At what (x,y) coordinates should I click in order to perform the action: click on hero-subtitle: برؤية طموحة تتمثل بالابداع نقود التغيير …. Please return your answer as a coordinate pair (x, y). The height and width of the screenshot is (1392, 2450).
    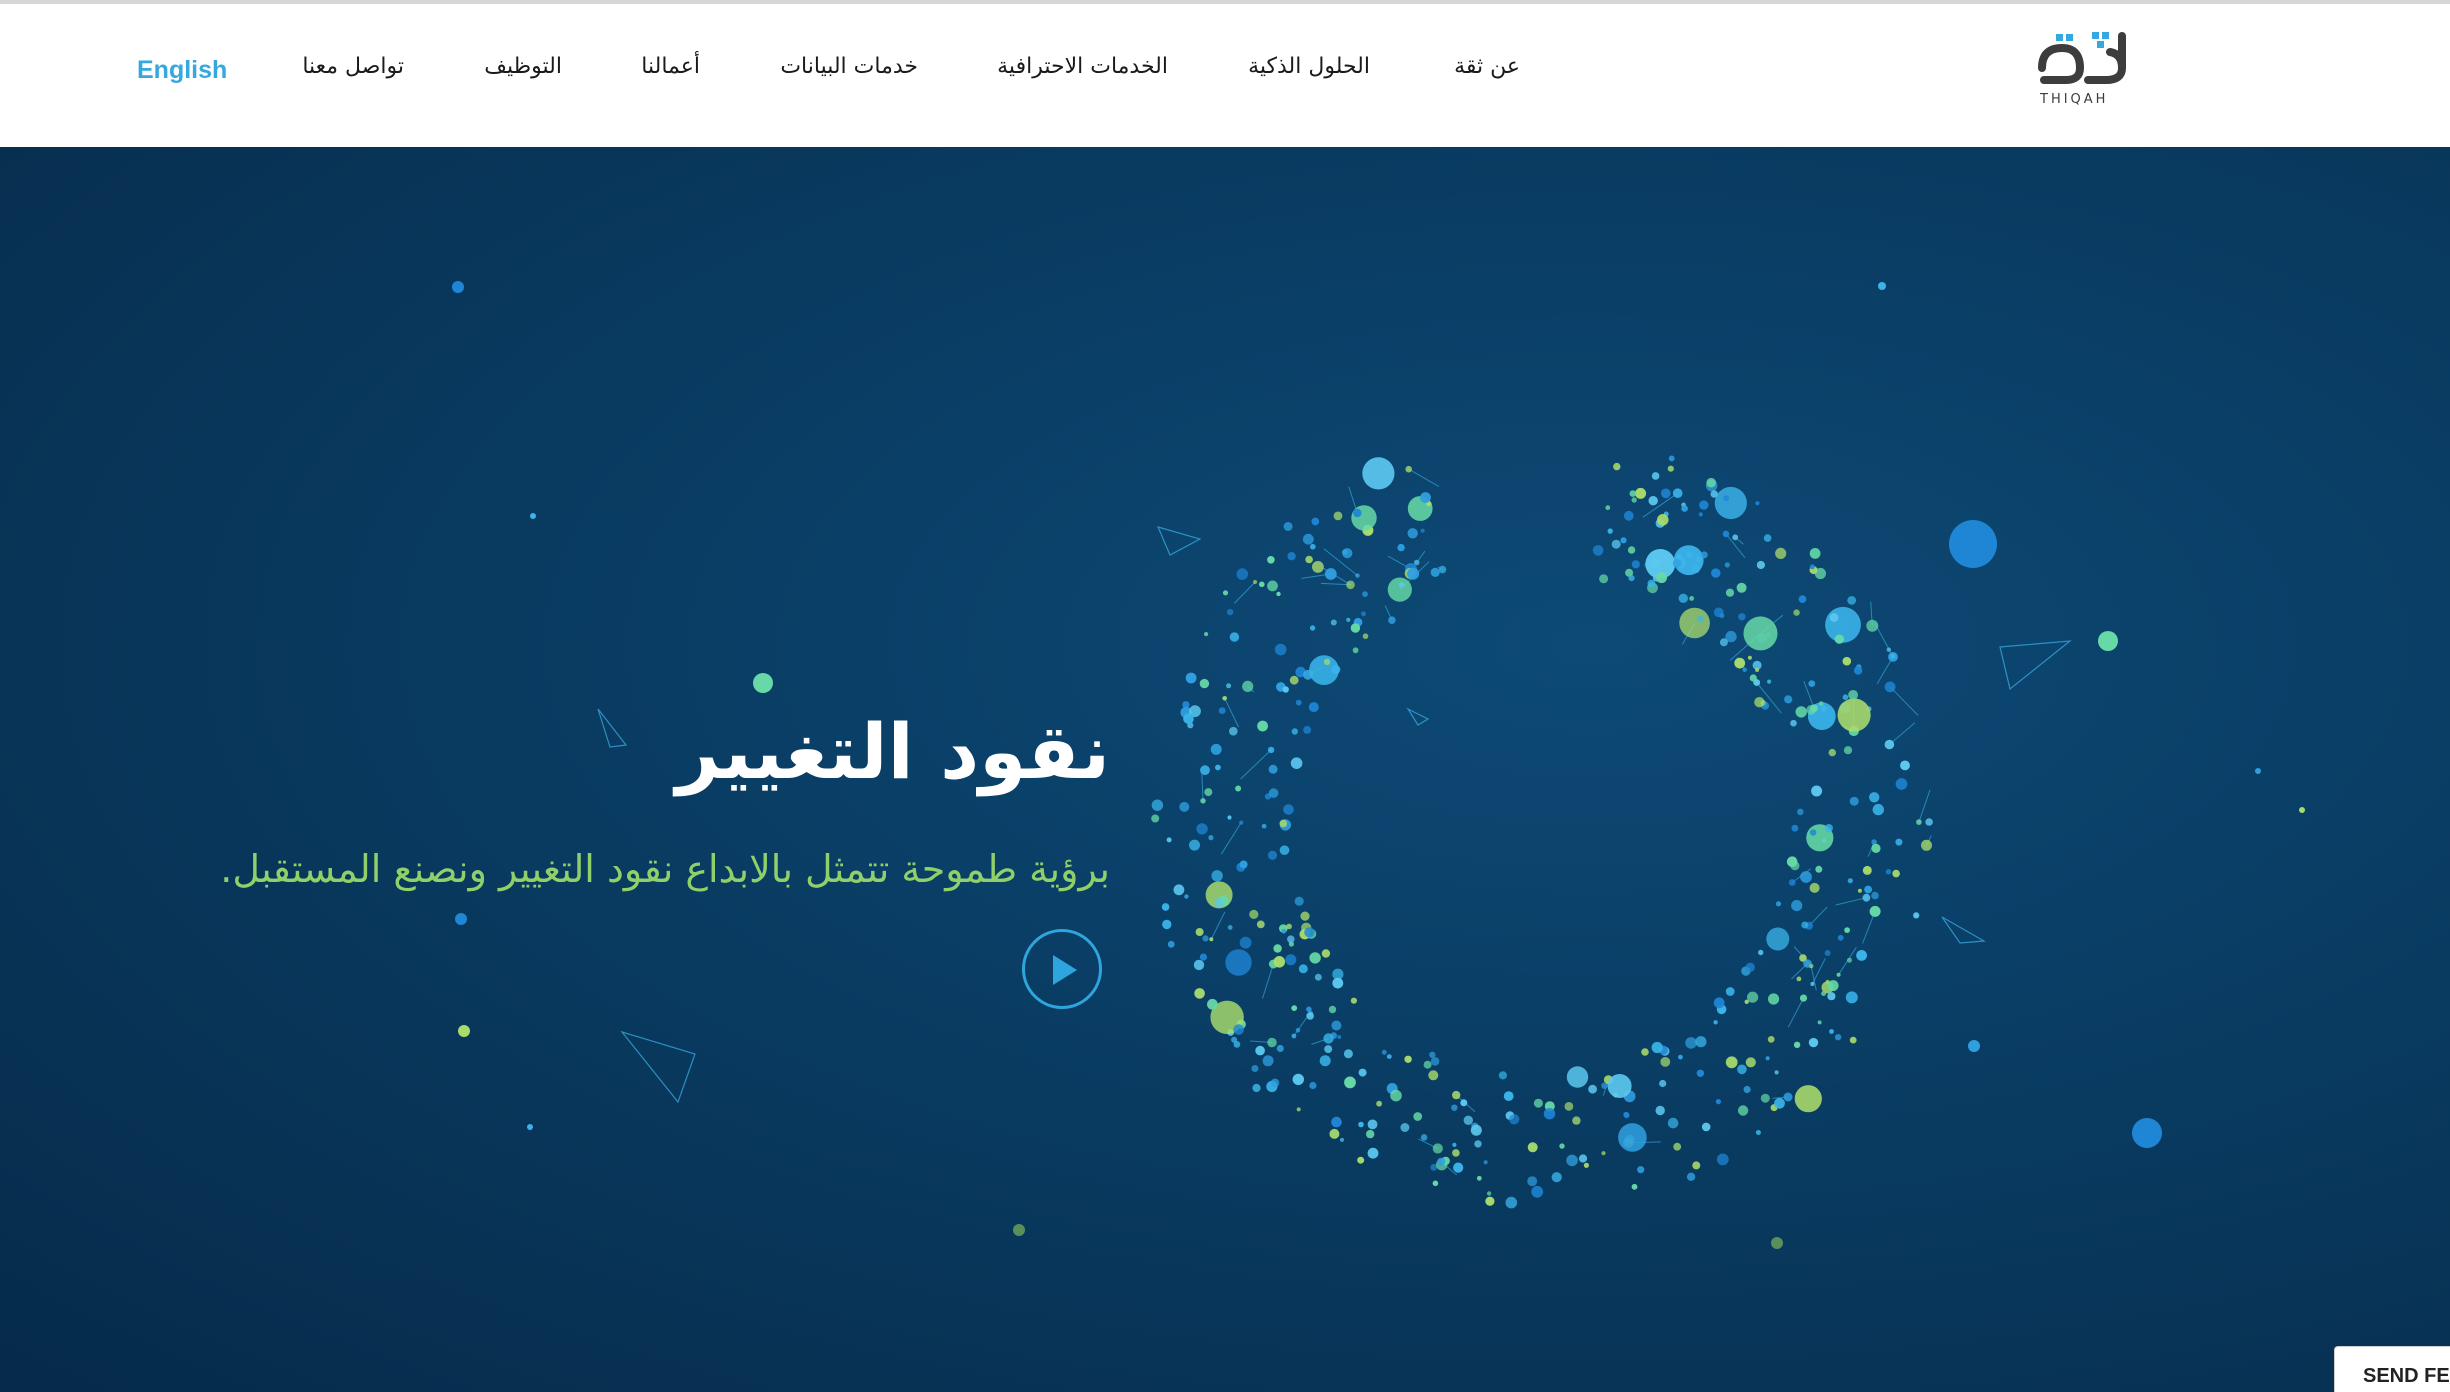
    Looking at the image, I should click on (665, 869).